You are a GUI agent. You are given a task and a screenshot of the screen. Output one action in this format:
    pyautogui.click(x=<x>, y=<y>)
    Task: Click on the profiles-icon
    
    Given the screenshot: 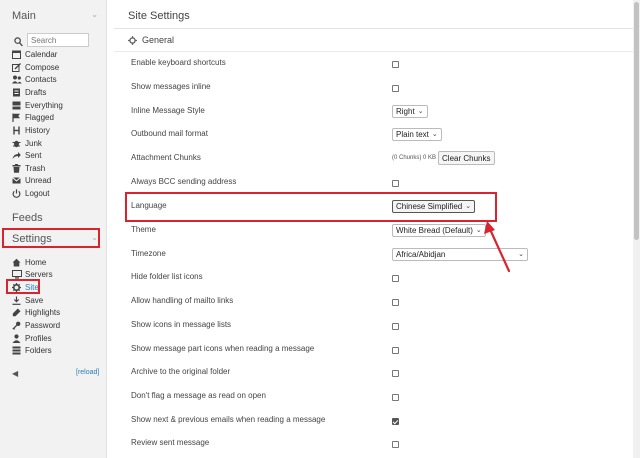 What is the action you would take?
    pyautogui.click(x=18, y=338)
    